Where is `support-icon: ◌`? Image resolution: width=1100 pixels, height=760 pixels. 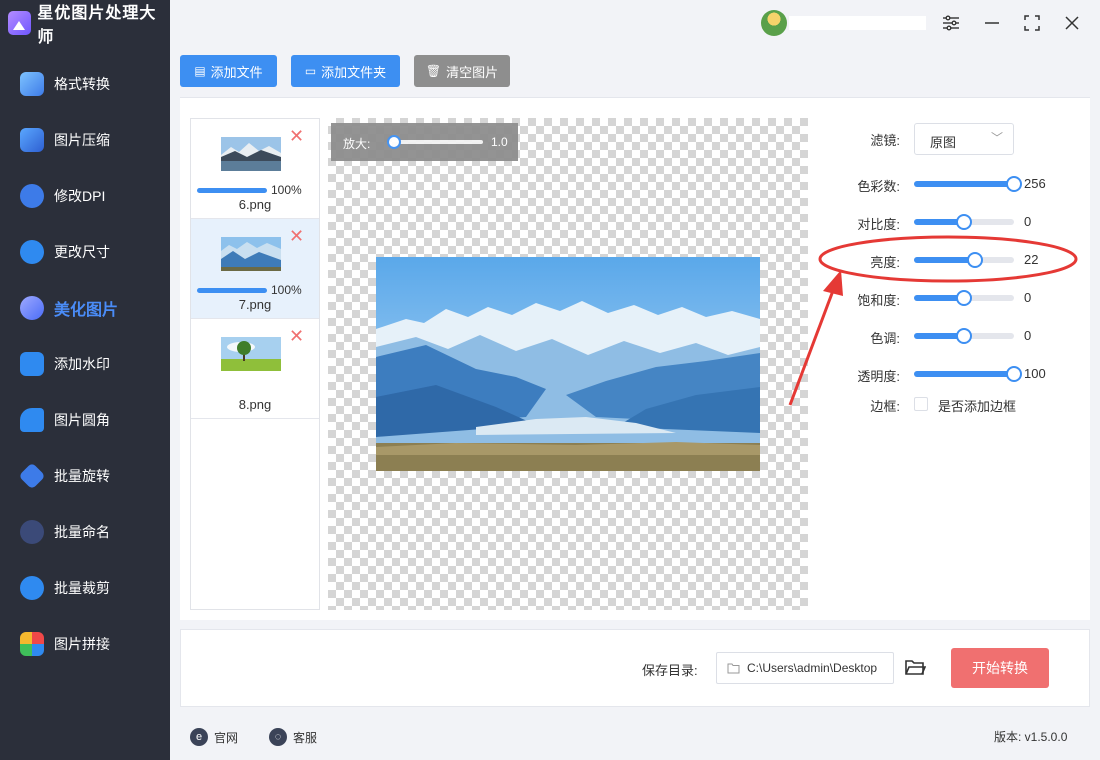
support-icon: ◌ is located at coordinates (278, 737).